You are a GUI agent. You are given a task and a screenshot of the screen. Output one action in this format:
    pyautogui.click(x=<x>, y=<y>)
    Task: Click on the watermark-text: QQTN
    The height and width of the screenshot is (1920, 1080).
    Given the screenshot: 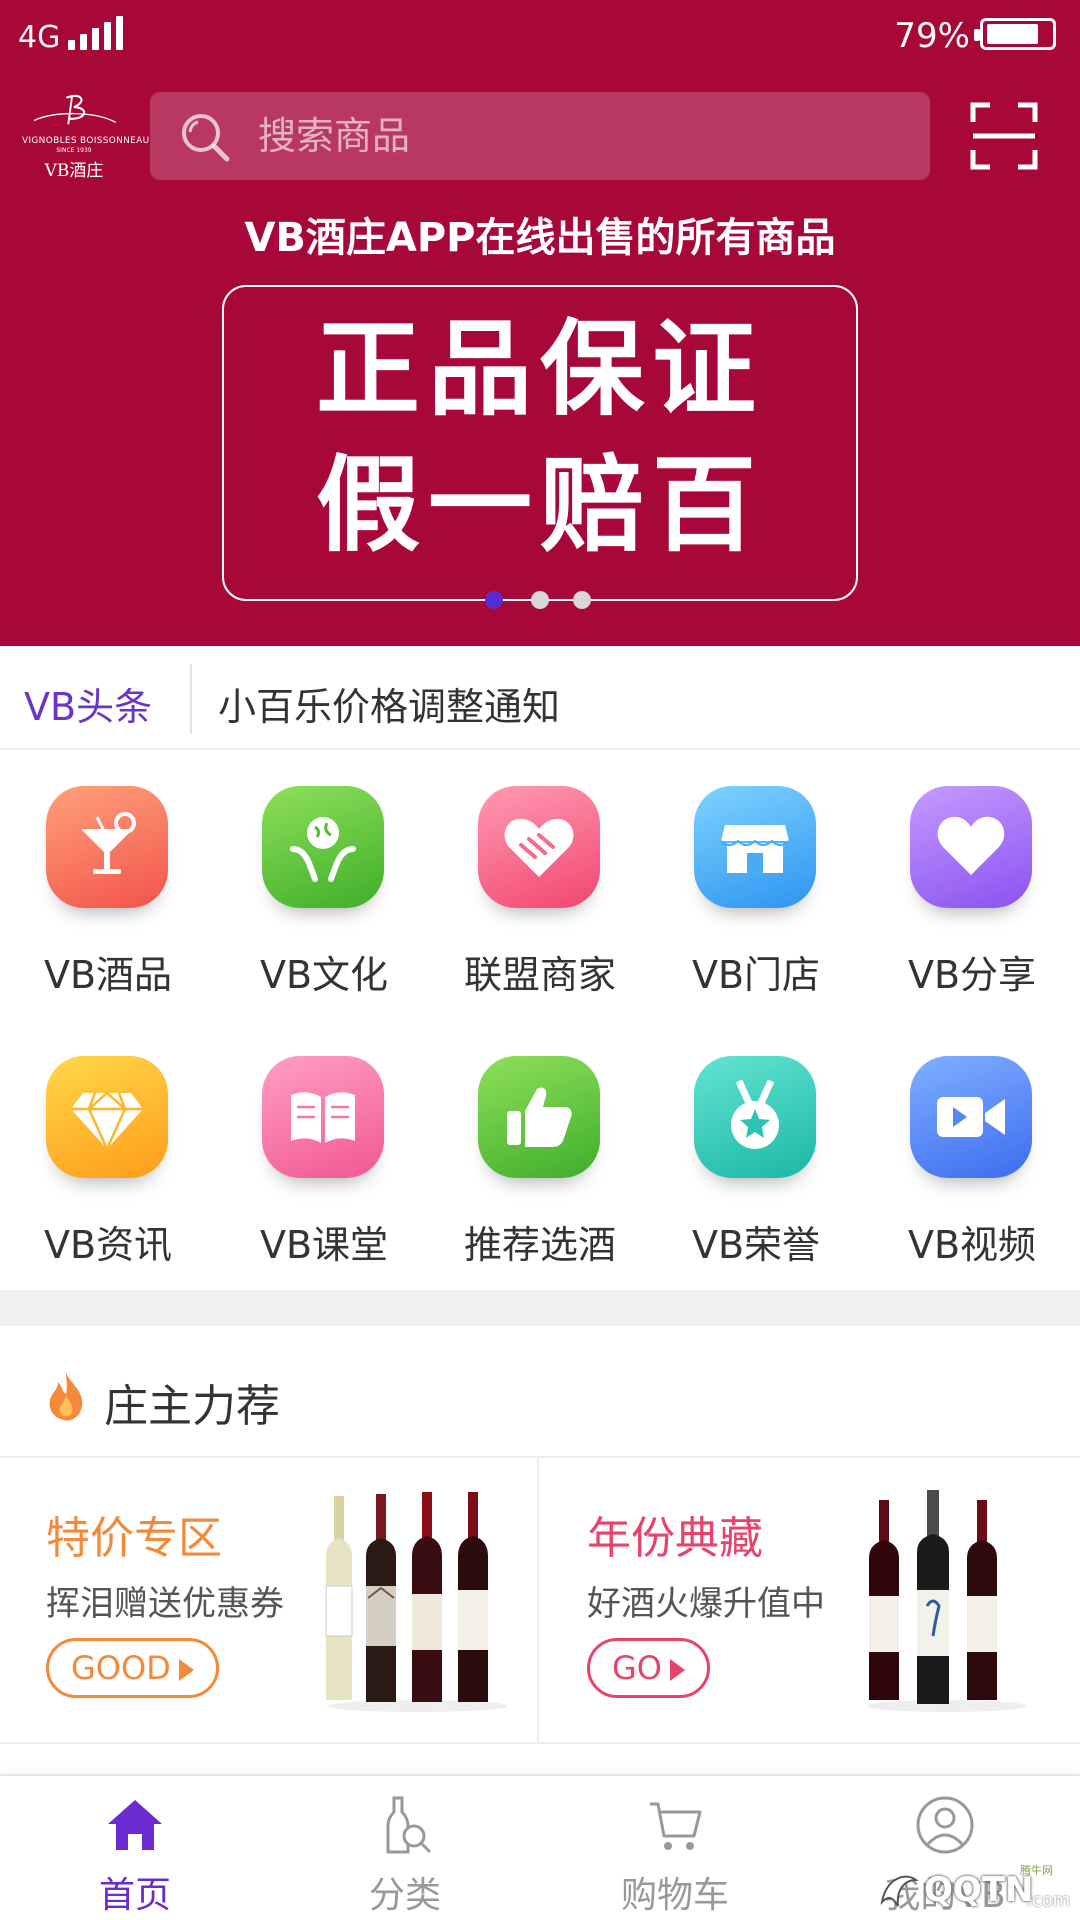 What is the action you would take?
    pyautogui.click(x=979, y=1890)
    